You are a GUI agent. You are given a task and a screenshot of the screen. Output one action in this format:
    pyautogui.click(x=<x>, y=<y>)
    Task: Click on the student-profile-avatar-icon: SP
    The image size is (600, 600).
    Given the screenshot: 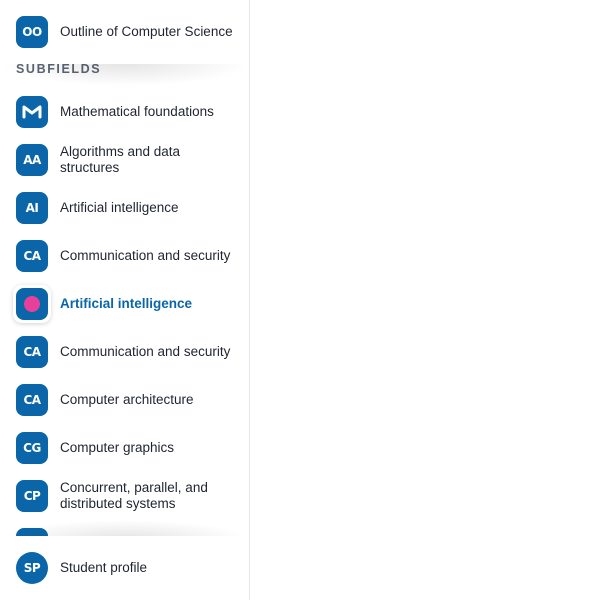 What is the action you would take?
    pyautogui.click(x=32, y=568)
    